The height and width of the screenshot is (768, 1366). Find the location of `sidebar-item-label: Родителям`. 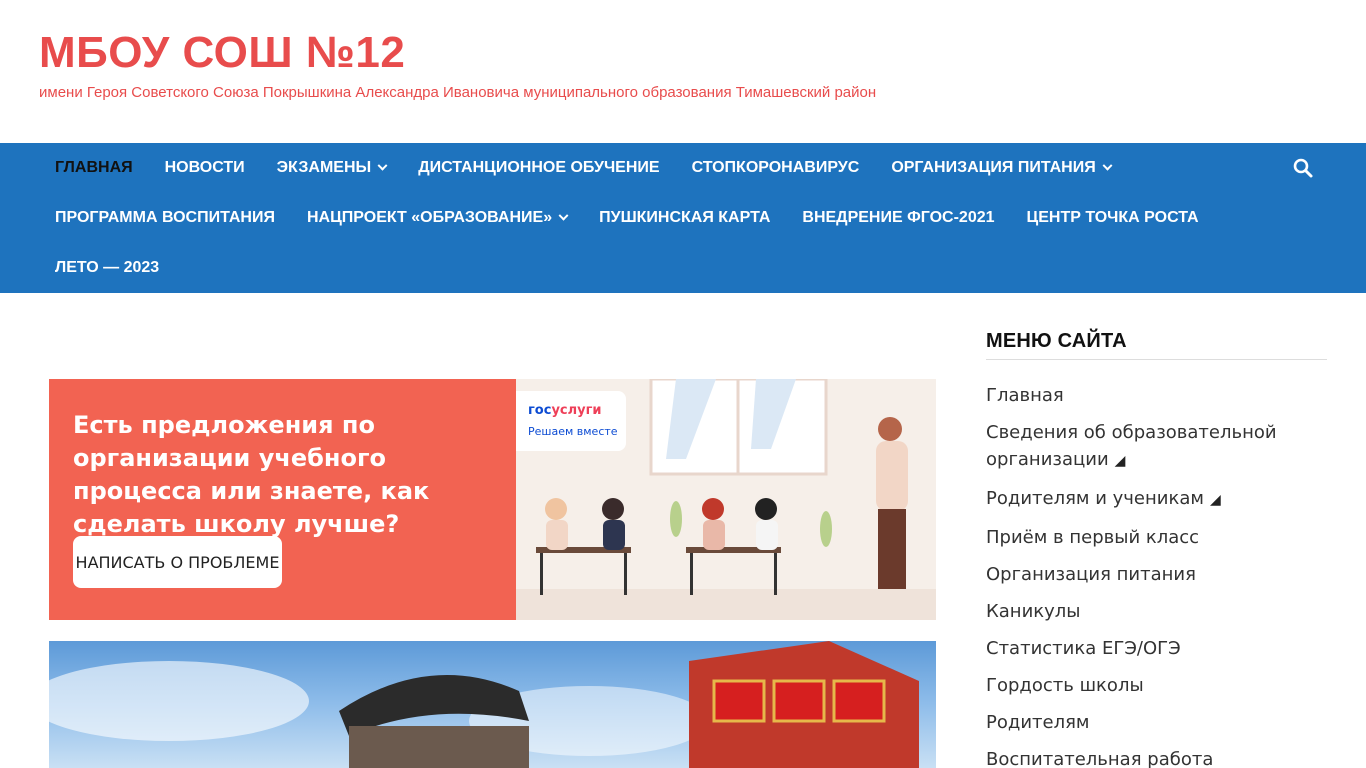

sidebar-item-label: Родителям is located at coordinates (1038, 722).